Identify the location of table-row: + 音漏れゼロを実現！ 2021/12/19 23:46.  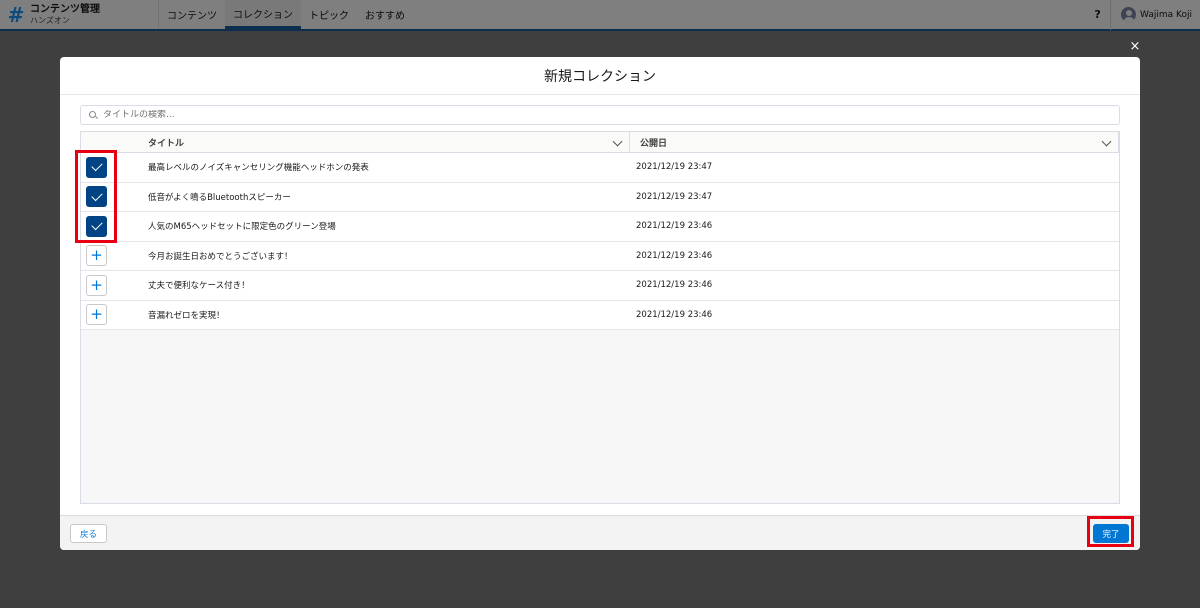
(600, 315).